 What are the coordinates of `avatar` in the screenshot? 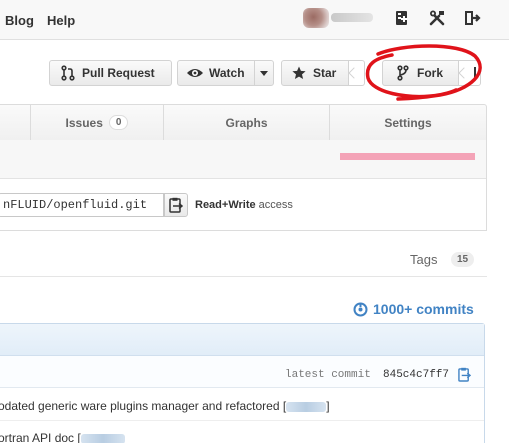 It's located at (316, 18).